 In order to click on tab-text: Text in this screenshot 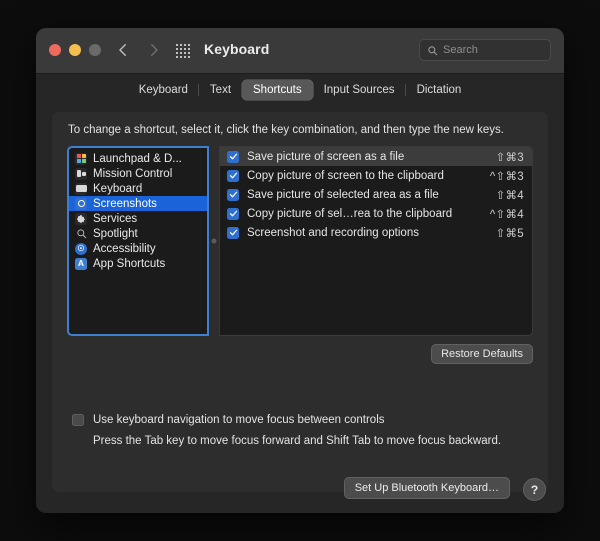, I will do `click(220, 90)`.